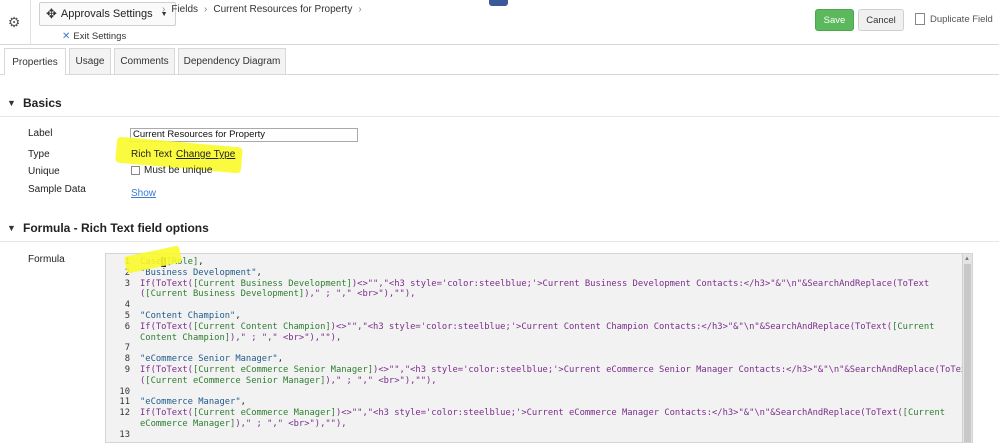 This screenshot has width=999, height=443. What do you see at coordinates (42, 103) in the screenshot?
I see `basics-title: Basics` at bounding box center [42, 103].